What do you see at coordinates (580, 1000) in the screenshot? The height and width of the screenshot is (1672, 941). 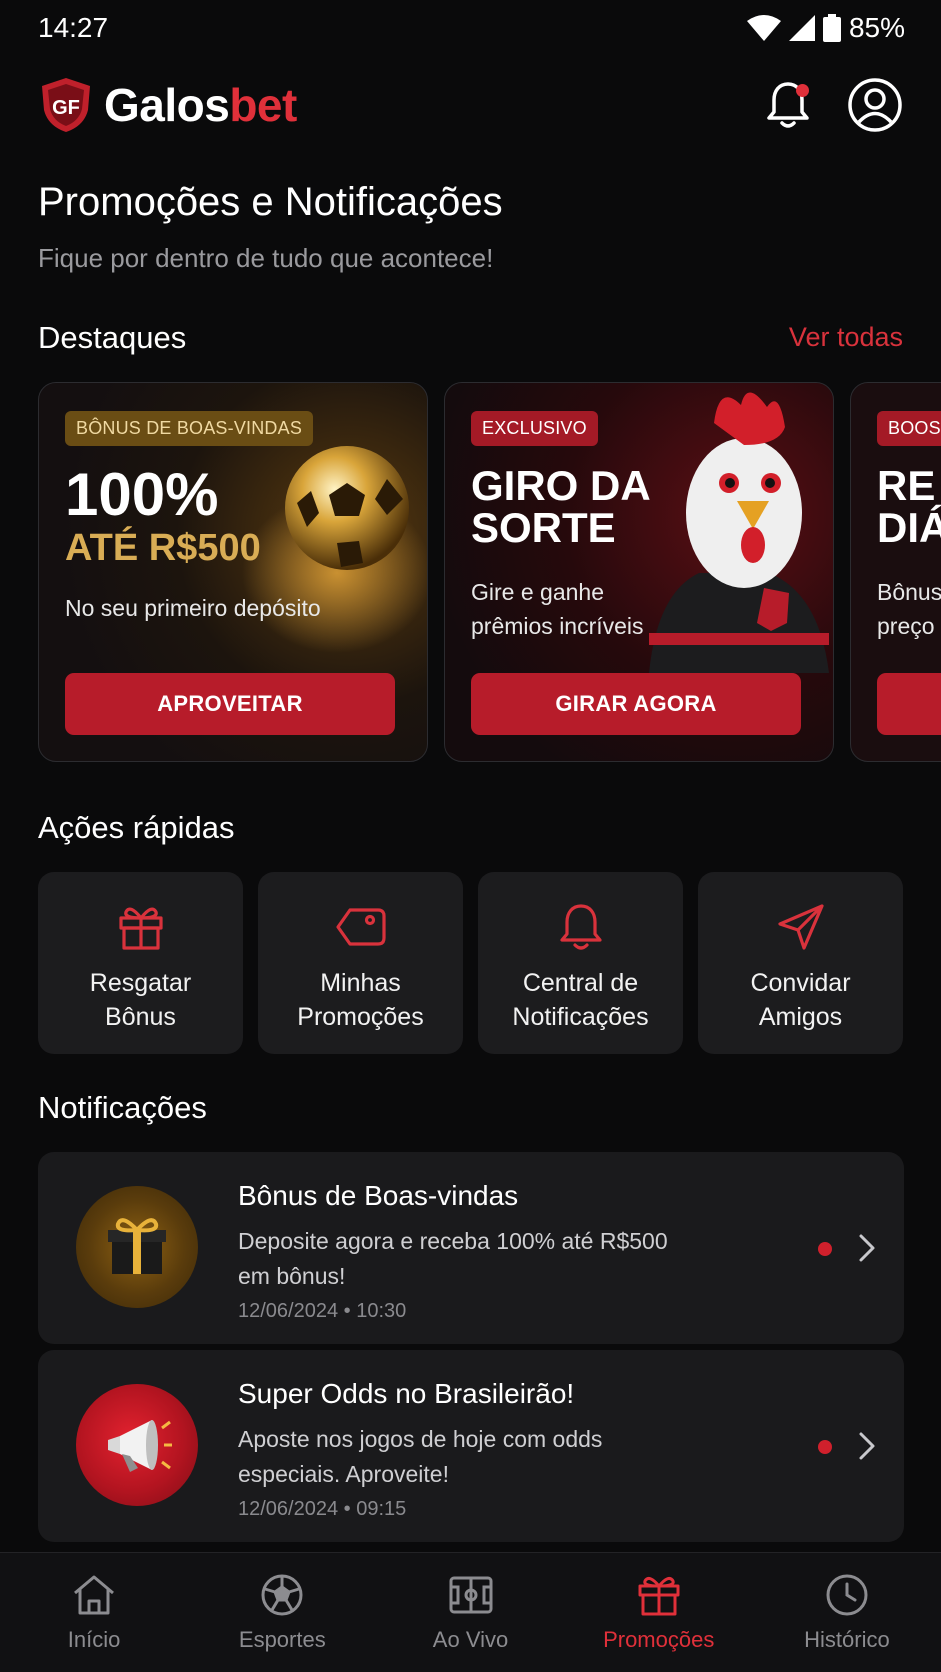 I see `action-label: Central de Notificações` at bounding box center [580, 1000].